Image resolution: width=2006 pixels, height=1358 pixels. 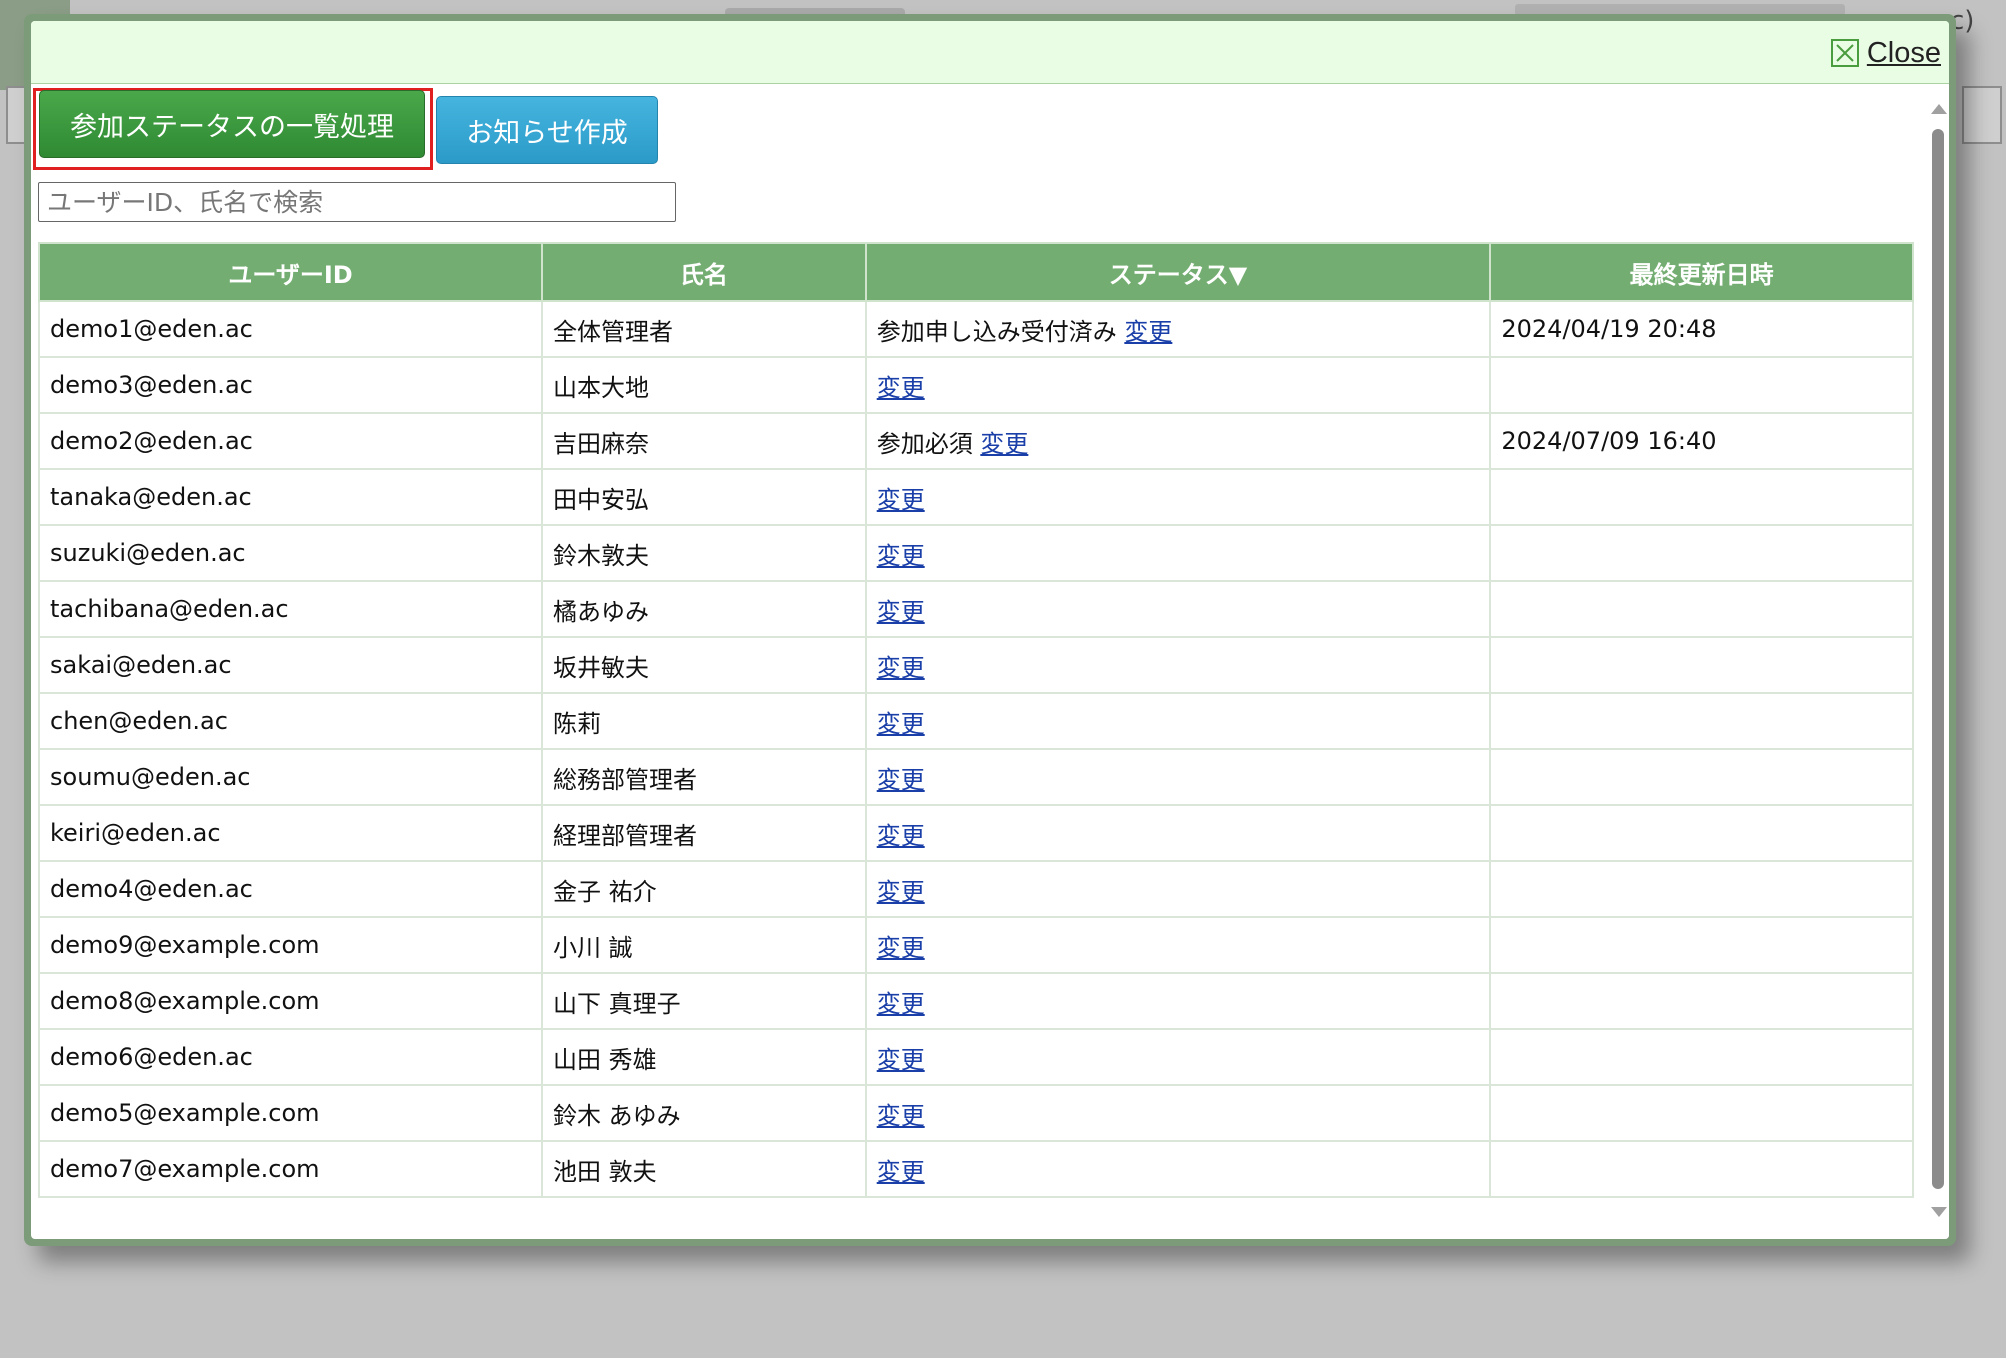 I want to click on cell-user-id: demo5@example.com, so click(x=290, y=1113).